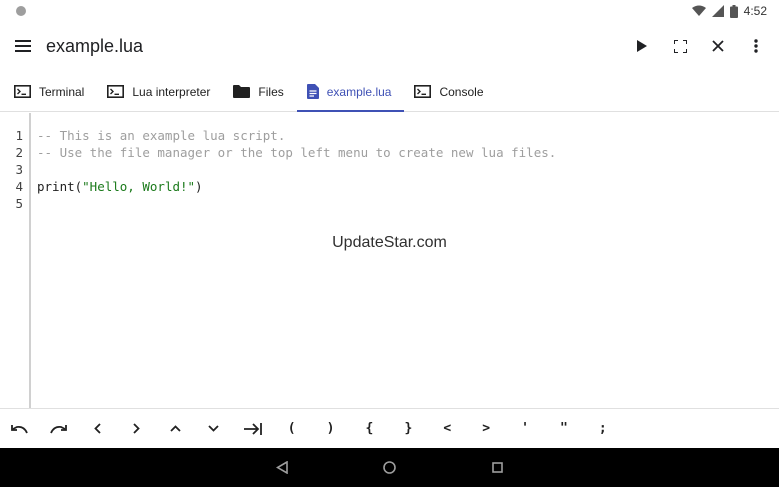 The image size is (779, 487). I want to click on chevron-down-icon, so click(214, 428).